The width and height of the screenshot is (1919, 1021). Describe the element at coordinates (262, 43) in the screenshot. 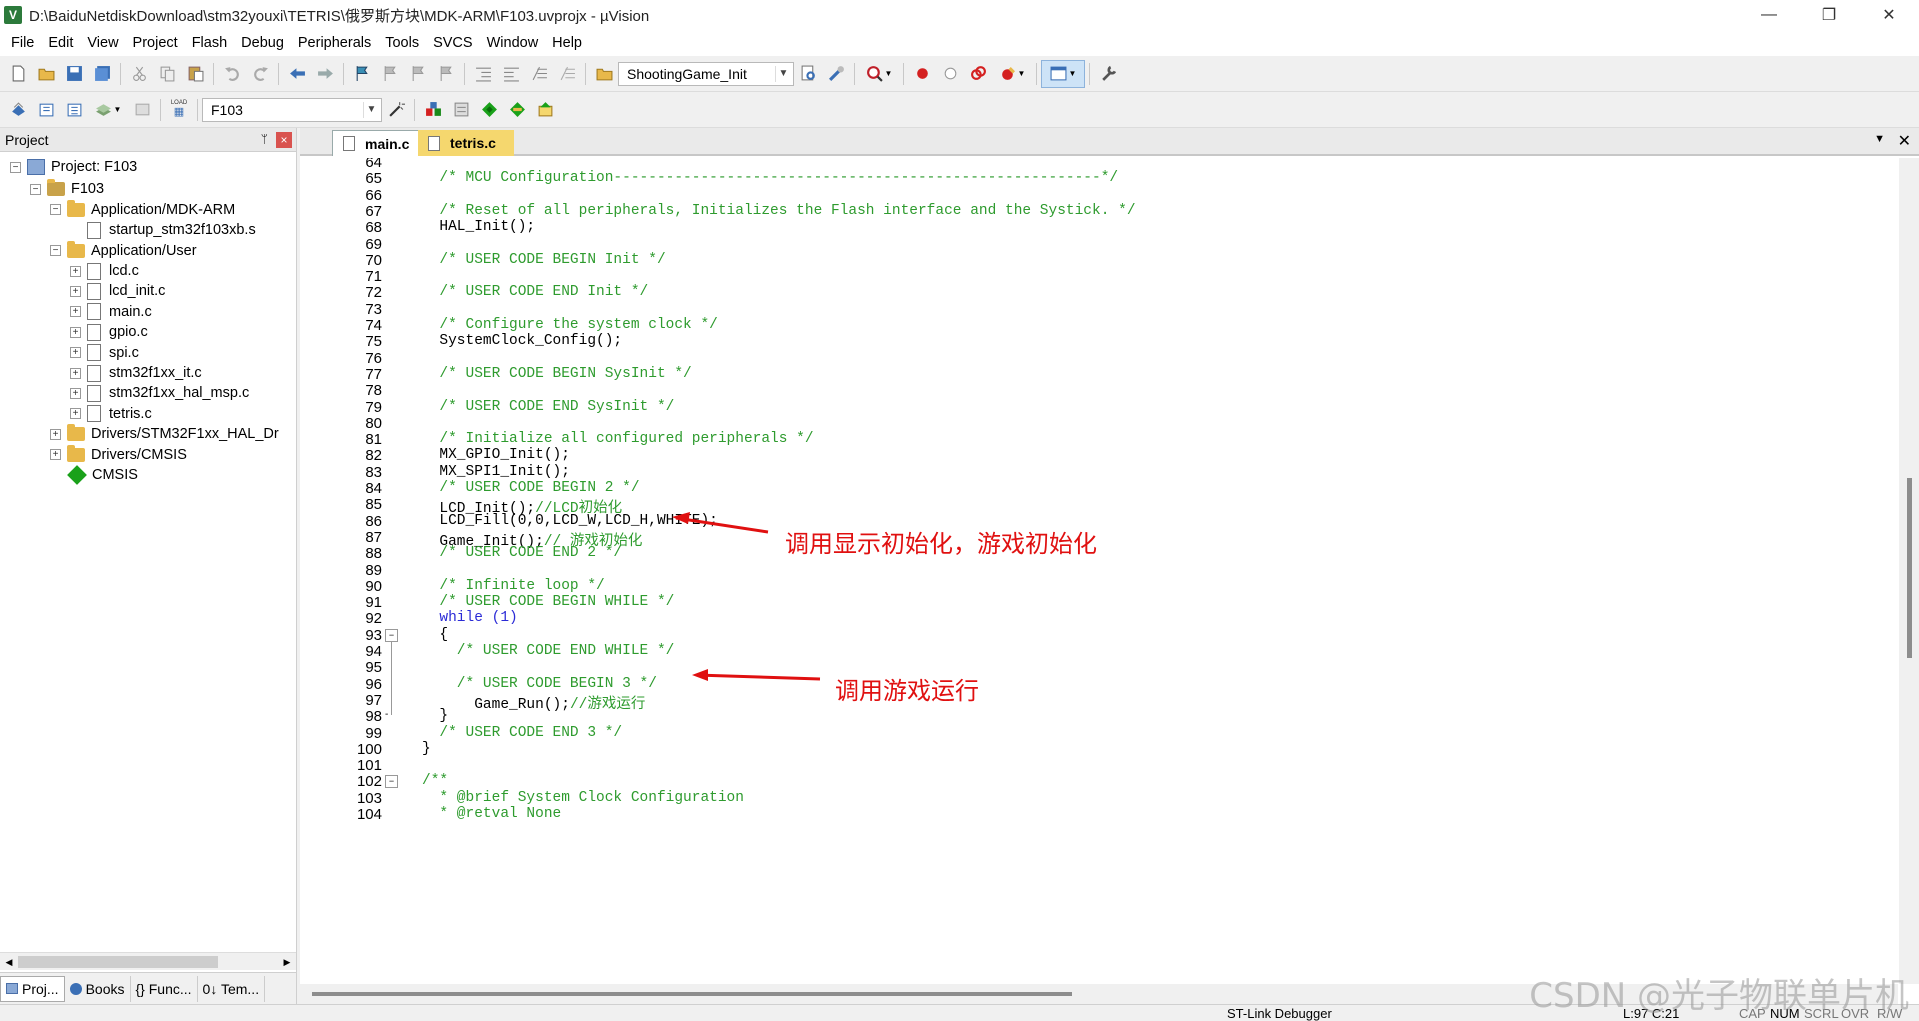

I see `menu-debug: Debug` at that location.